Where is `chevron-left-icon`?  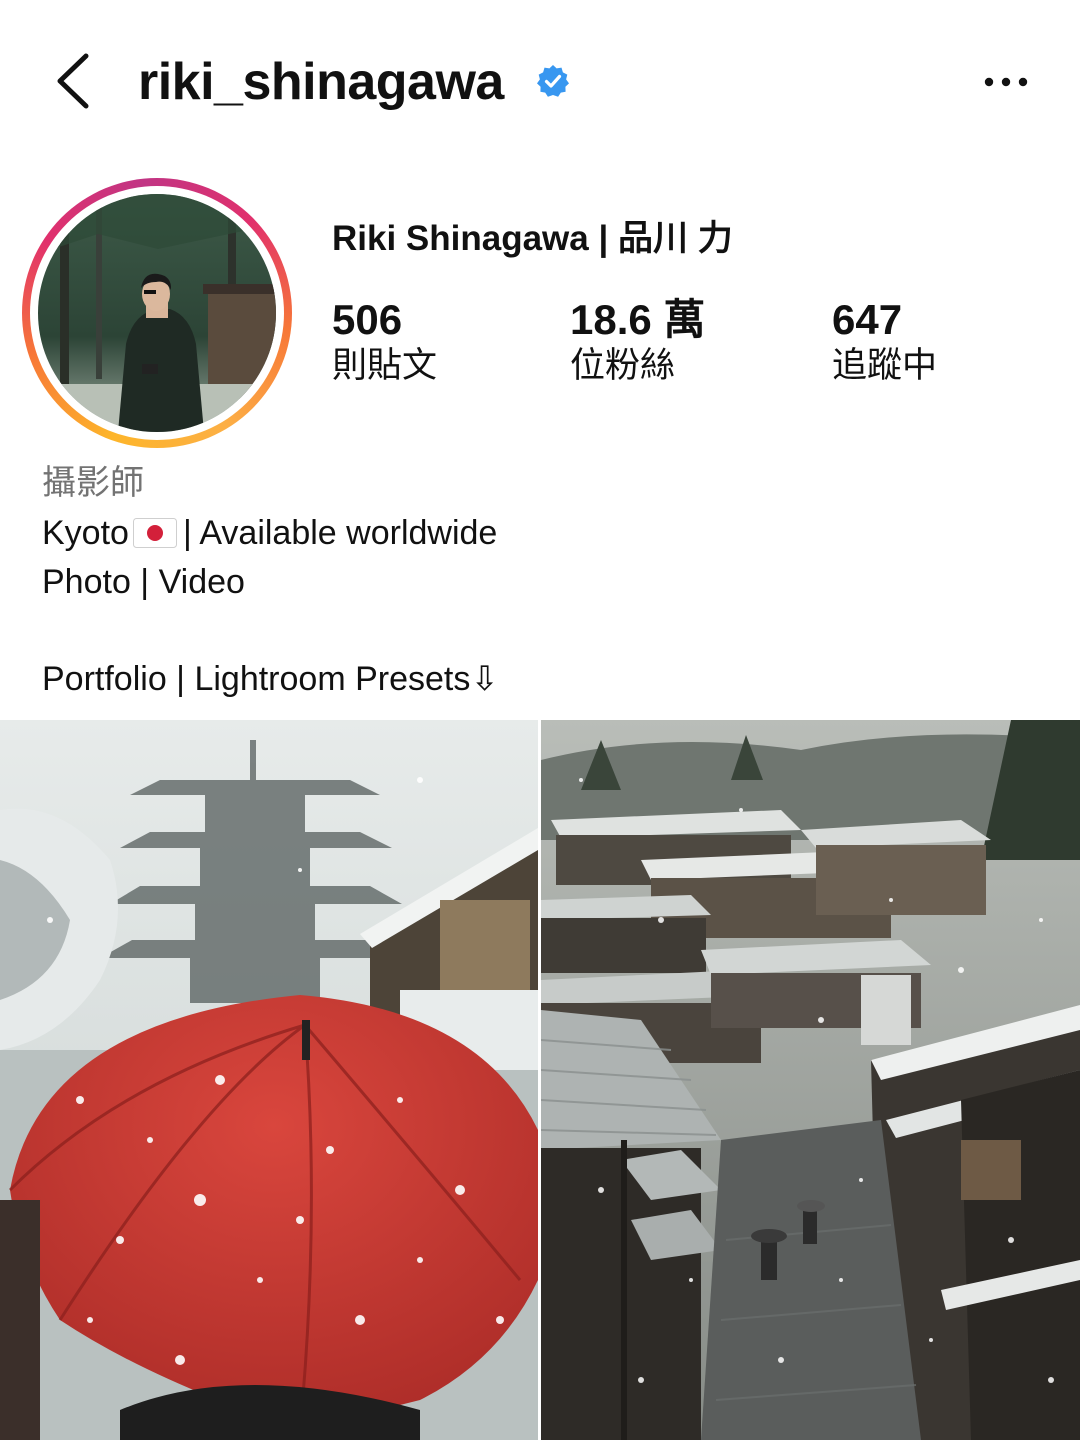
chevron-left-icon is located at coordinates (76, 81).